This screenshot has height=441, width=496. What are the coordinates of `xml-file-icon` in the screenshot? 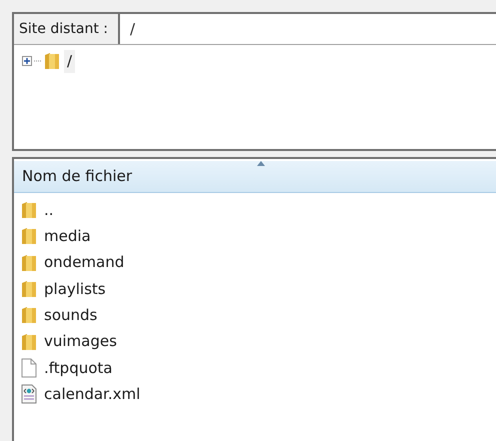 It's located at (29, 394).